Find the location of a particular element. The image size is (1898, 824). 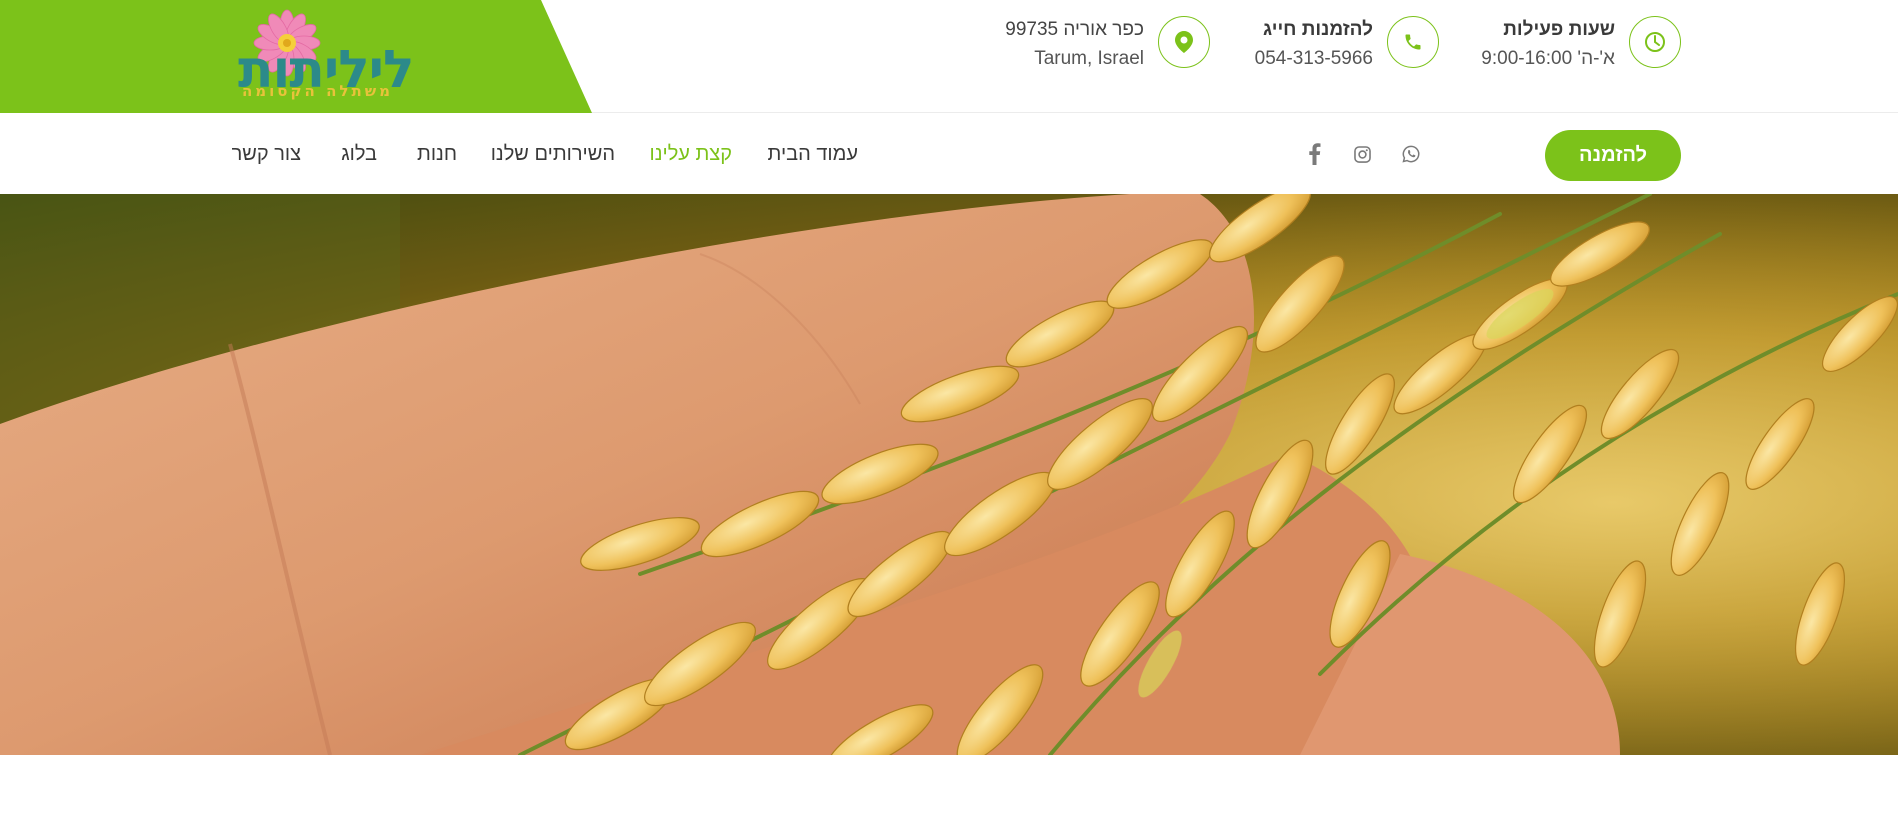

nav-item-services: השירותים שלנו is located at coordinates (553, 154).